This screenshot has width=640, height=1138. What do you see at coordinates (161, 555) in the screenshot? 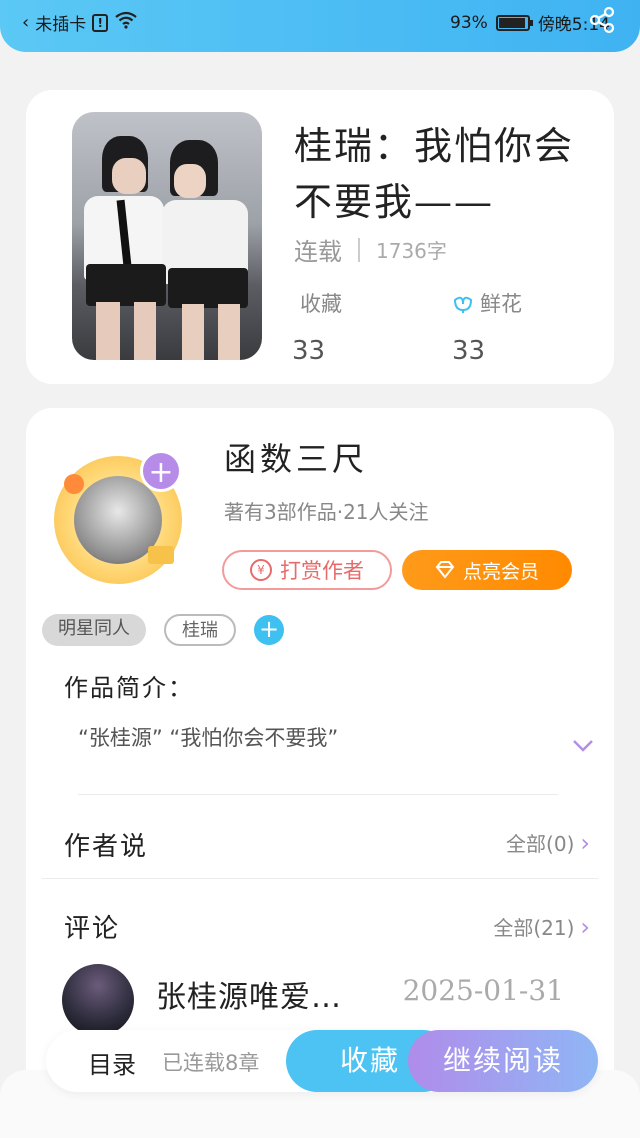
I see `book-decoration-icon` at bounding box center [161, 555].